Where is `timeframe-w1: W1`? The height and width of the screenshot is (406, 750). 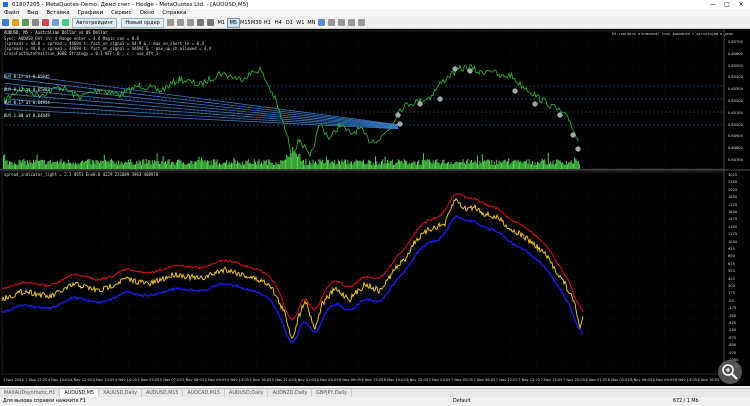 timeframe-w1: W1 is located at coordinates (300, 23).